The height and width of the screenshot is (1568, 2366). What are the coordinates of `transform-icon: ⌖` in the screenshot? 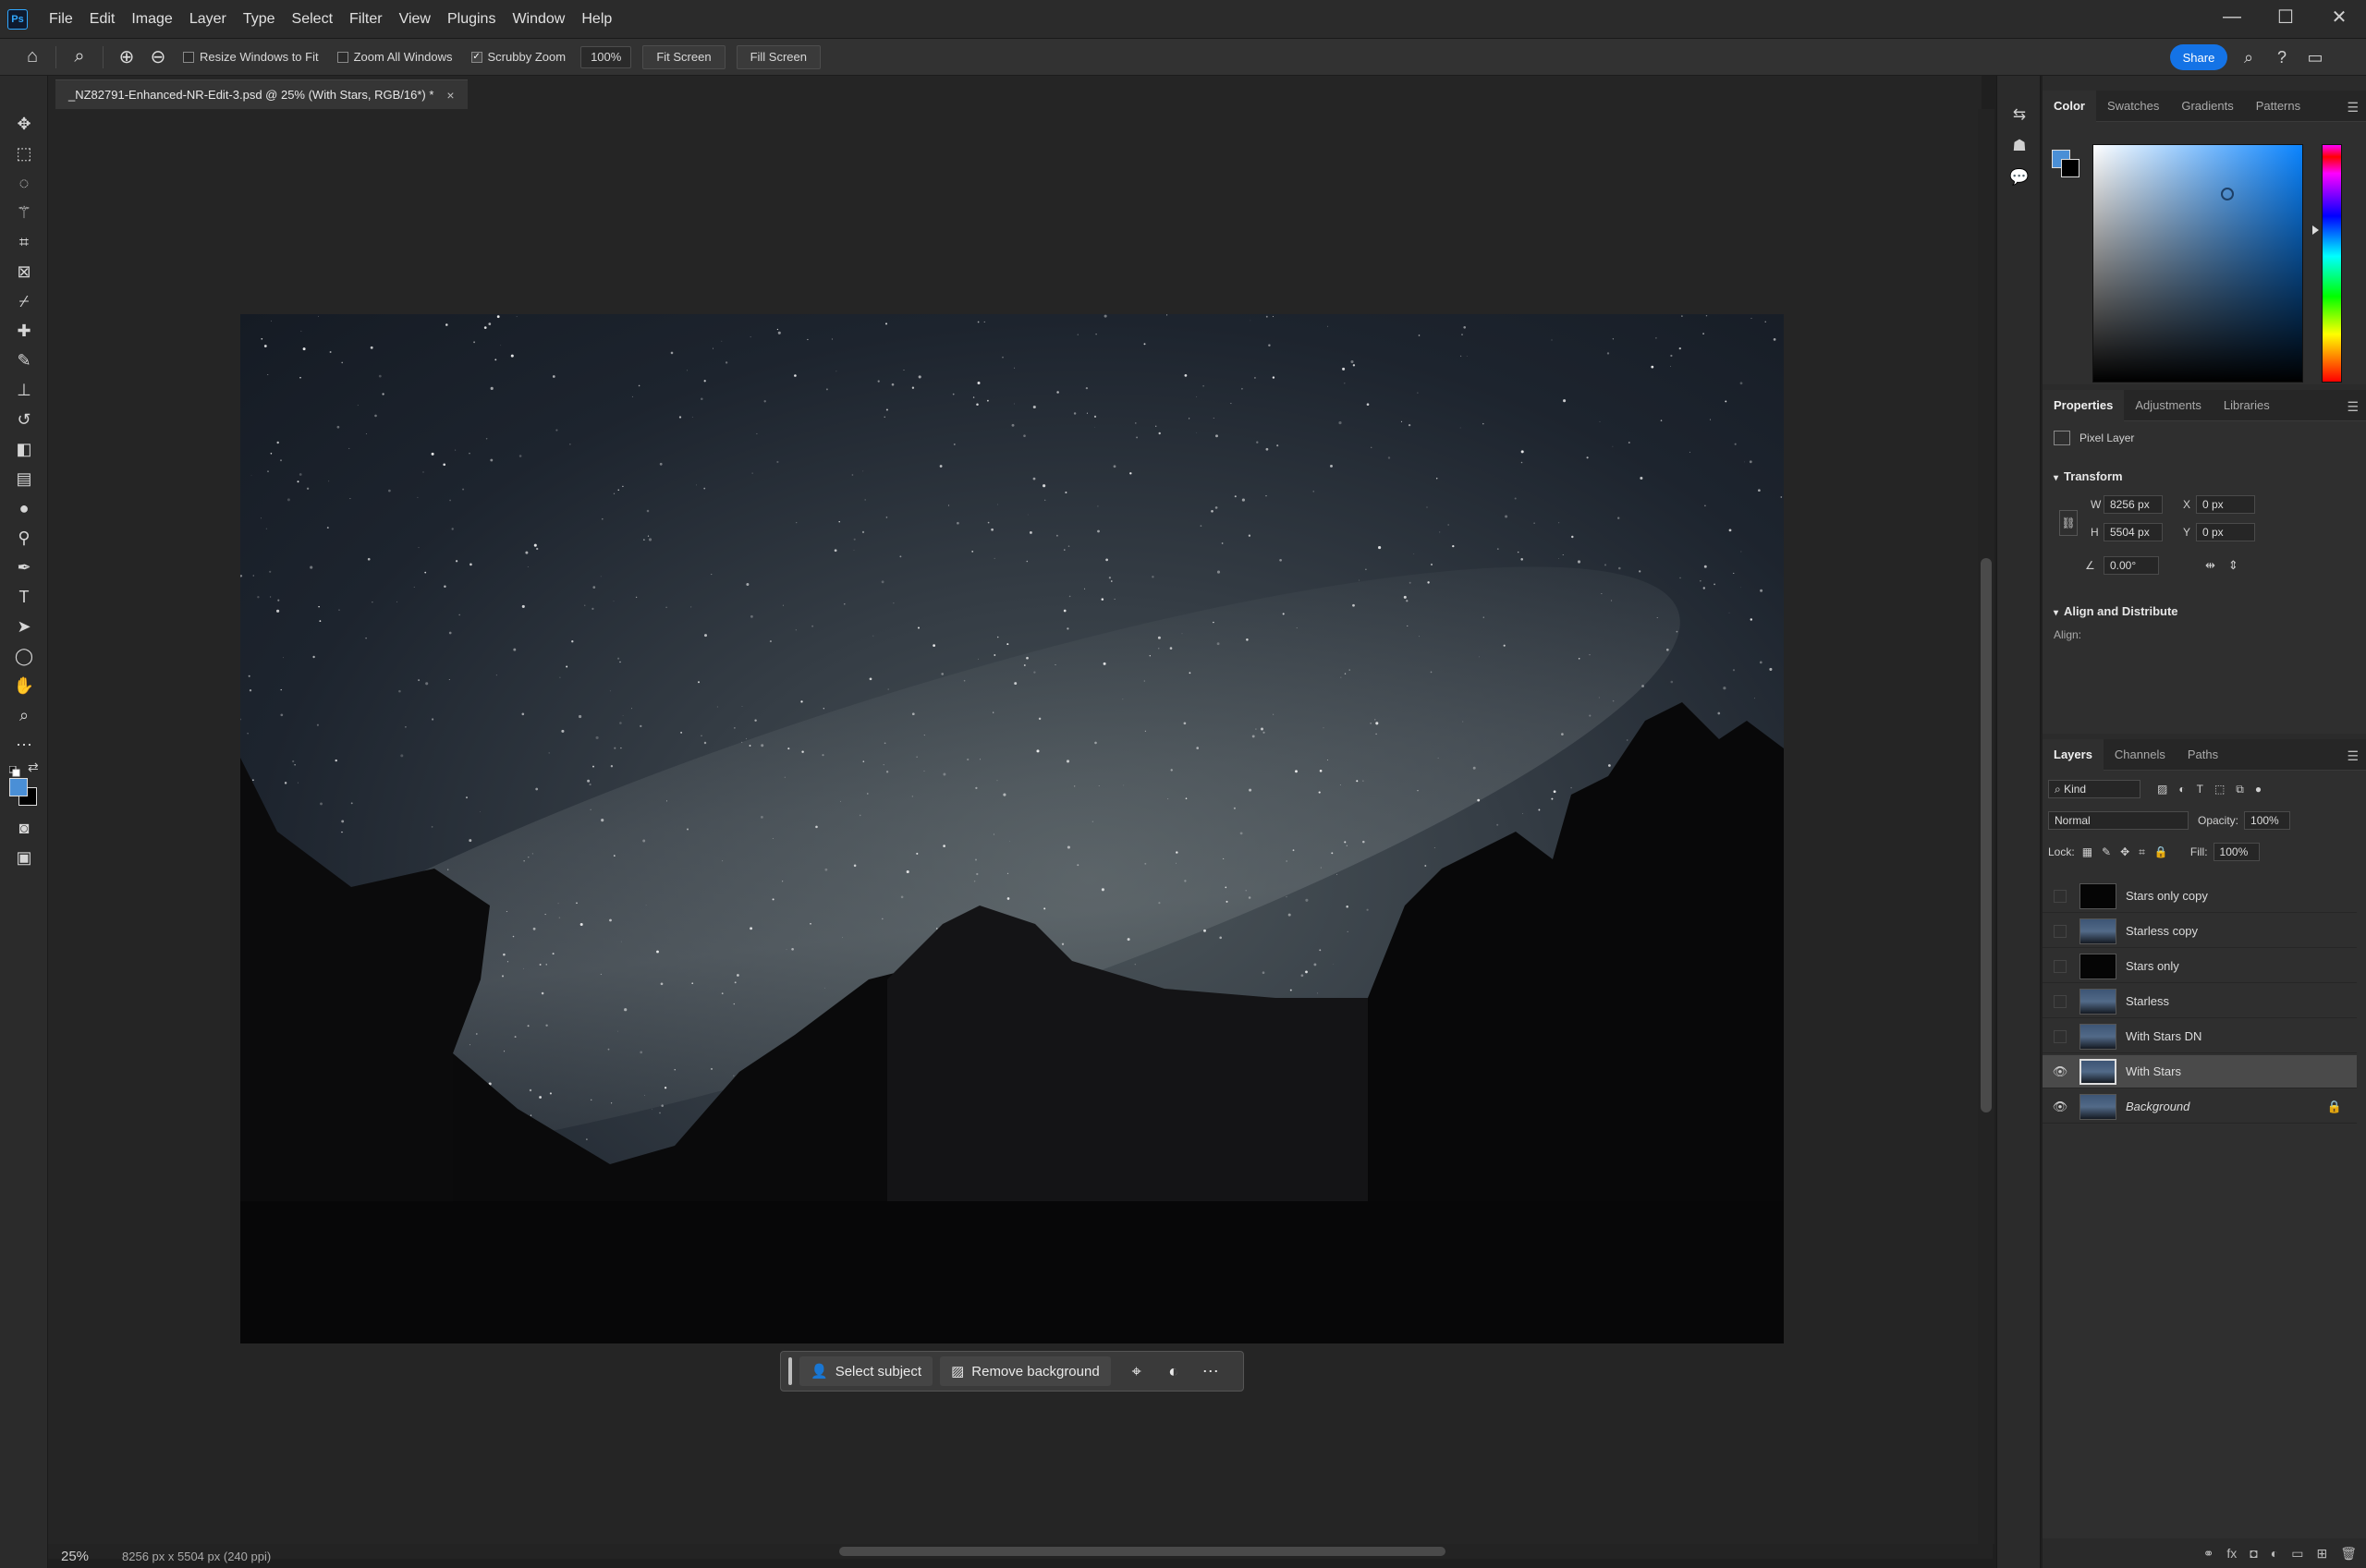 It's located at (1137, 1371).